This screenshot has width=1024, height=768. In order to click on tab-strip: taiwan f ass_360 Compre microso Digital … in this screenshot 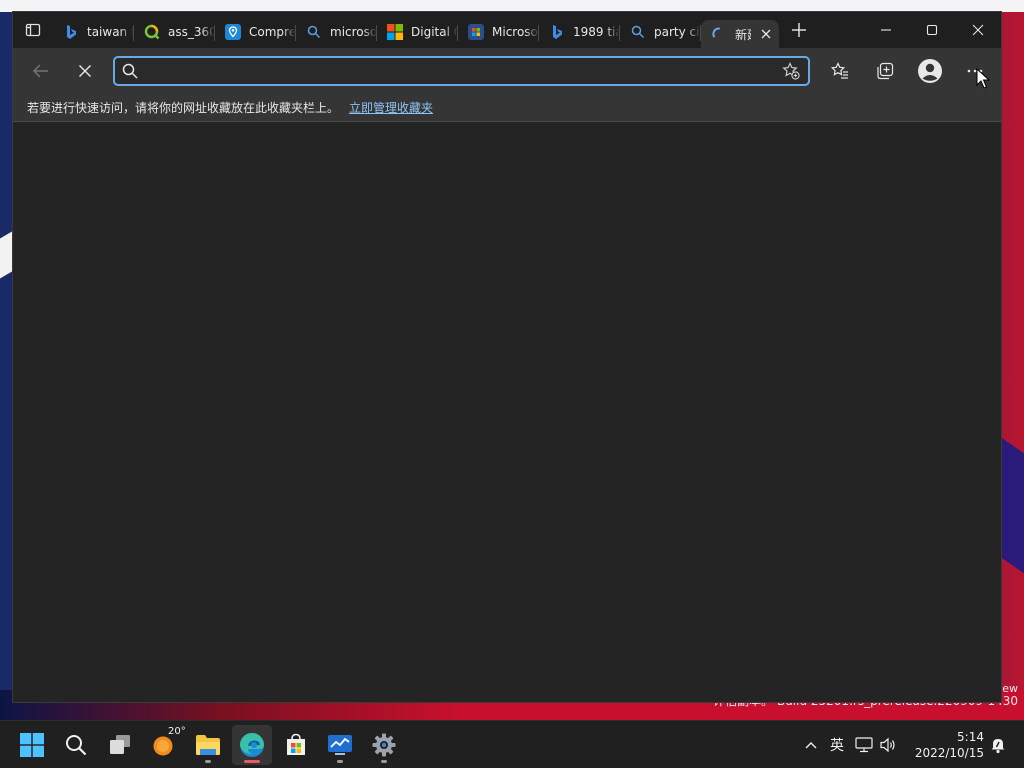, I will do `click(507, 30)`.